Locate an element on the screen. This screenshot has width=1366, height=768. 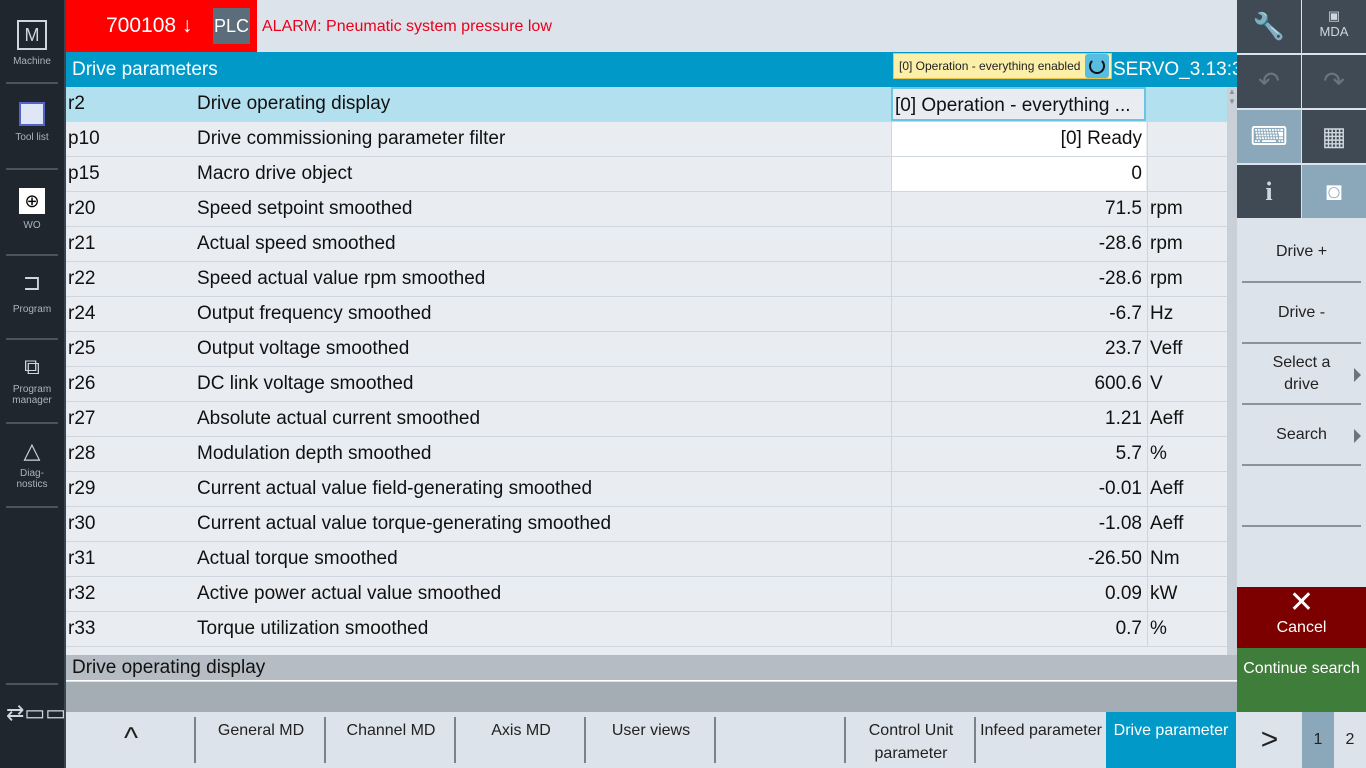
softkey-infeed-parameter: Infeed parameter is located at coordinates (1041, 740).